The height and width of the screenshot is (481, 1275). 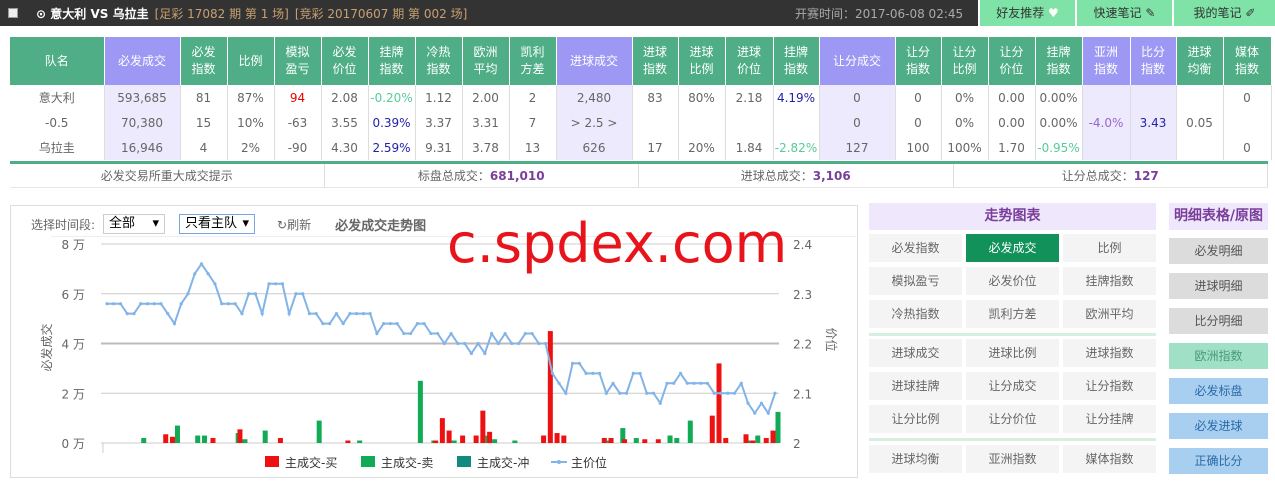 What do you see at coordinates (594, 61) in the screenshot?
I see `column-header: 进球成交` at bounding box center [594, 61].